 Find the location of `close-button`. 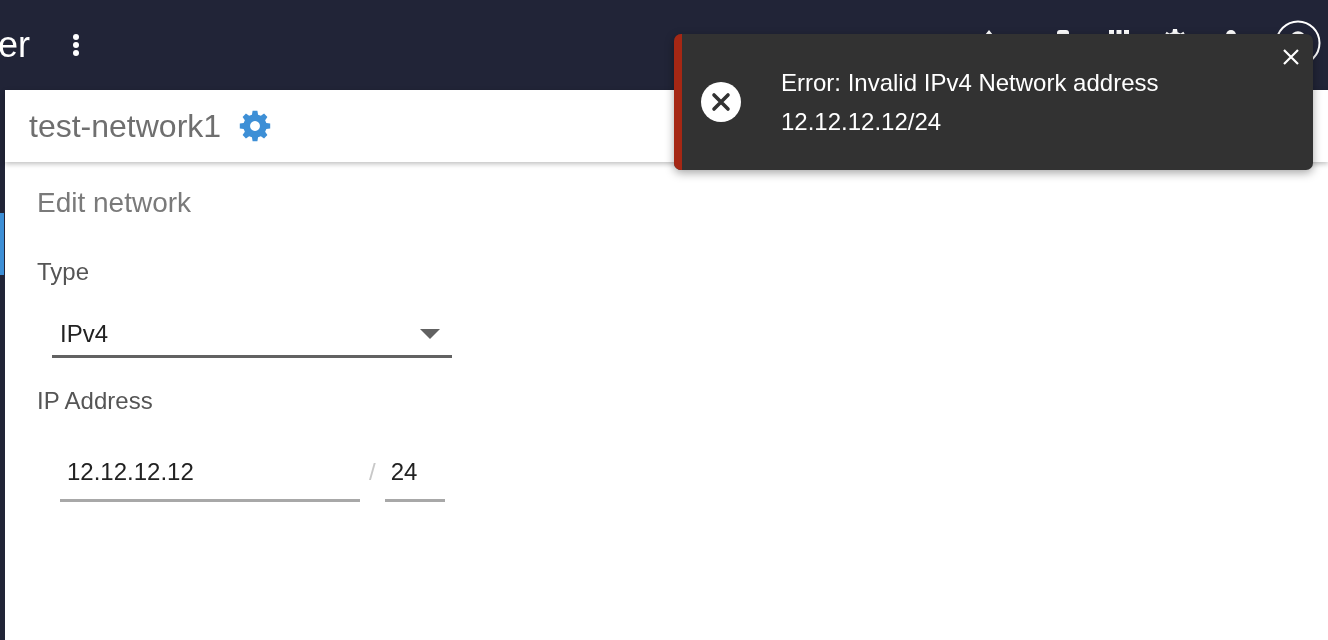

close-button is located at coordinates (1291, 57).